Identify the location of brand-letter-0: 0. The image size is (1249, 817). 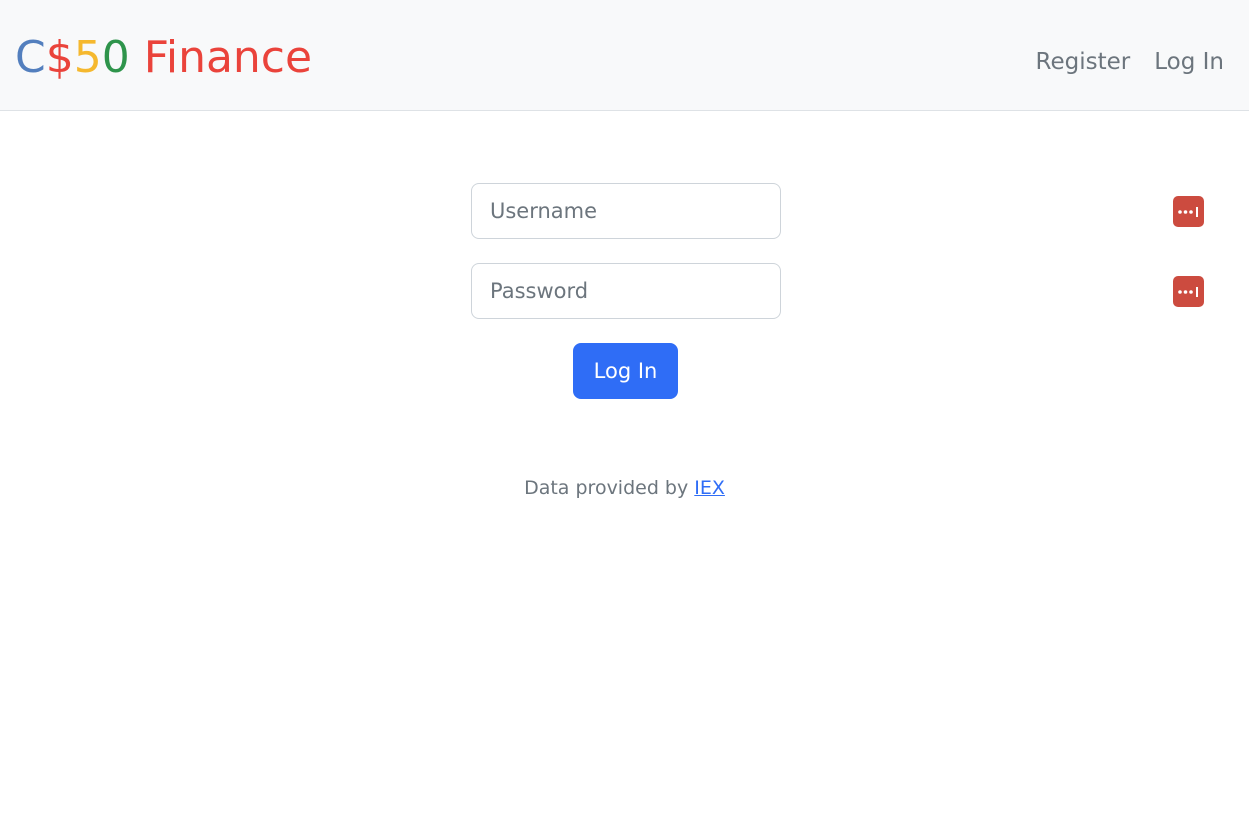
(115, 57).